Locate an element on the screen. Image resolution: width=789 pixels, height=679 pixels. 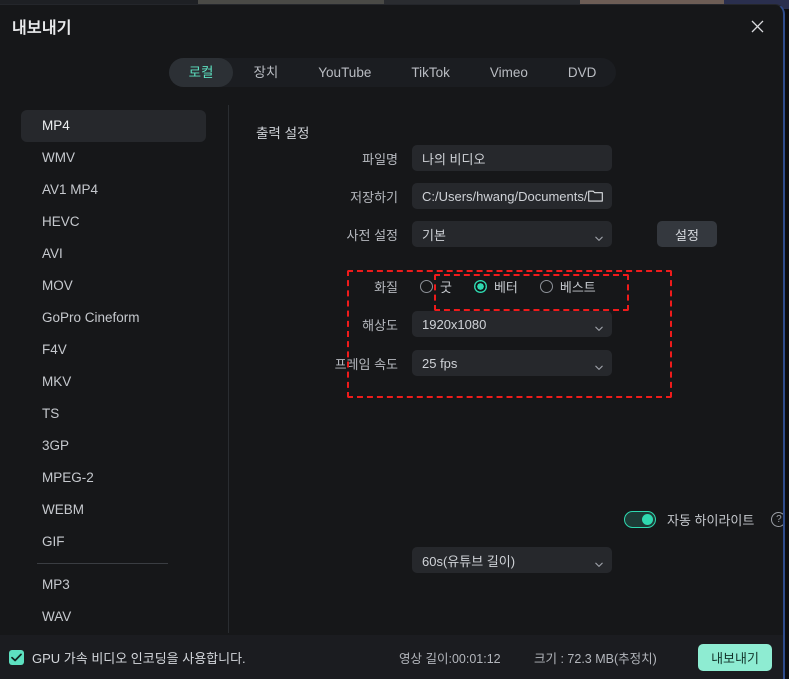
format-item-mp4: MP4 is located at coordinates (113, 126).